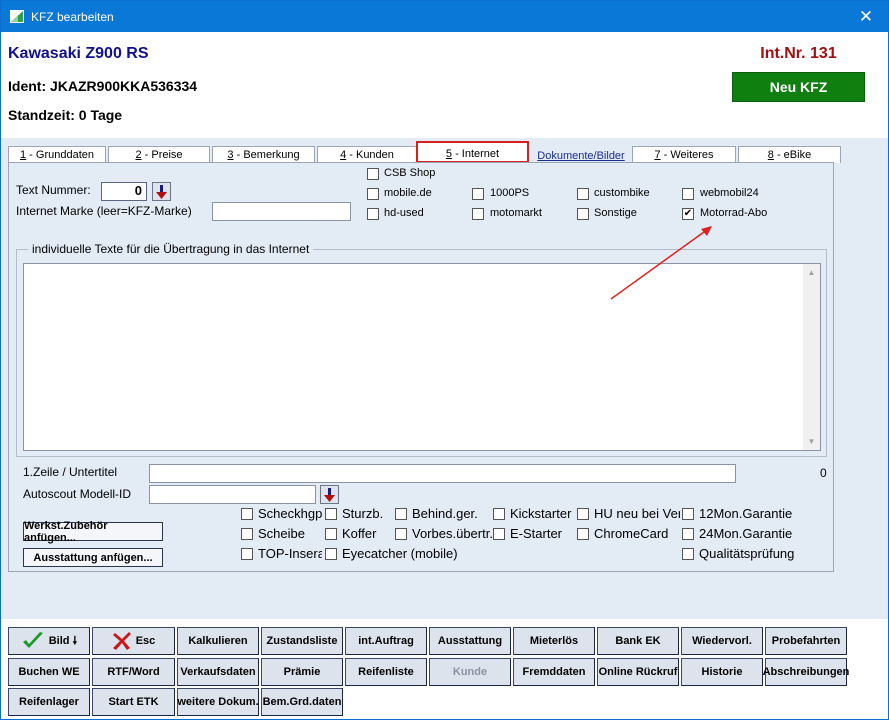  I want to click on tab-grunddaten: 1 - Grunddaten, so click(57, 154).